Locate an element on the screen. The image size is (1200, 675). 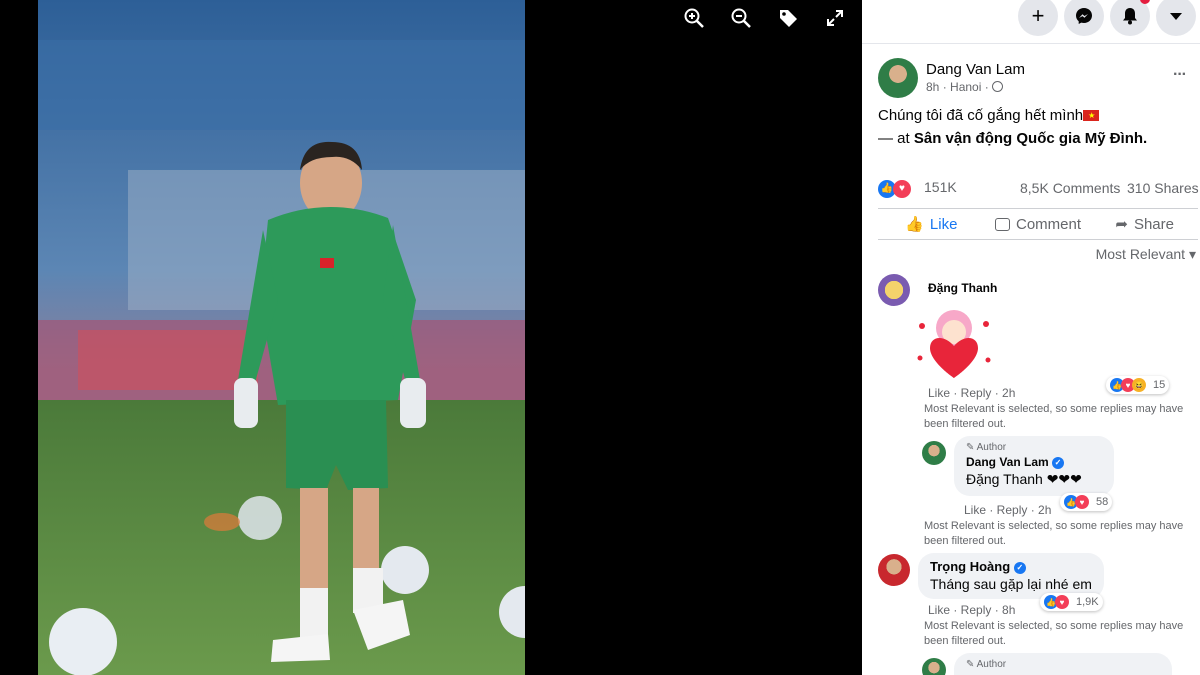
reply-bubble: ✎ Author is located at coordinates (1063, 664).